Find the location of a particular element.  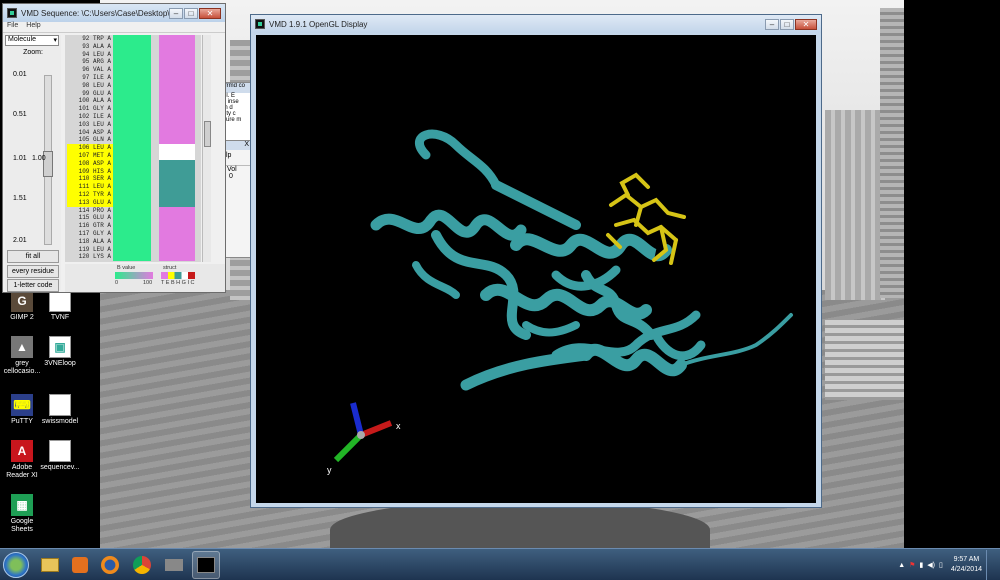

residue-row: 103 LEU A is located at coordinates (133, 124).